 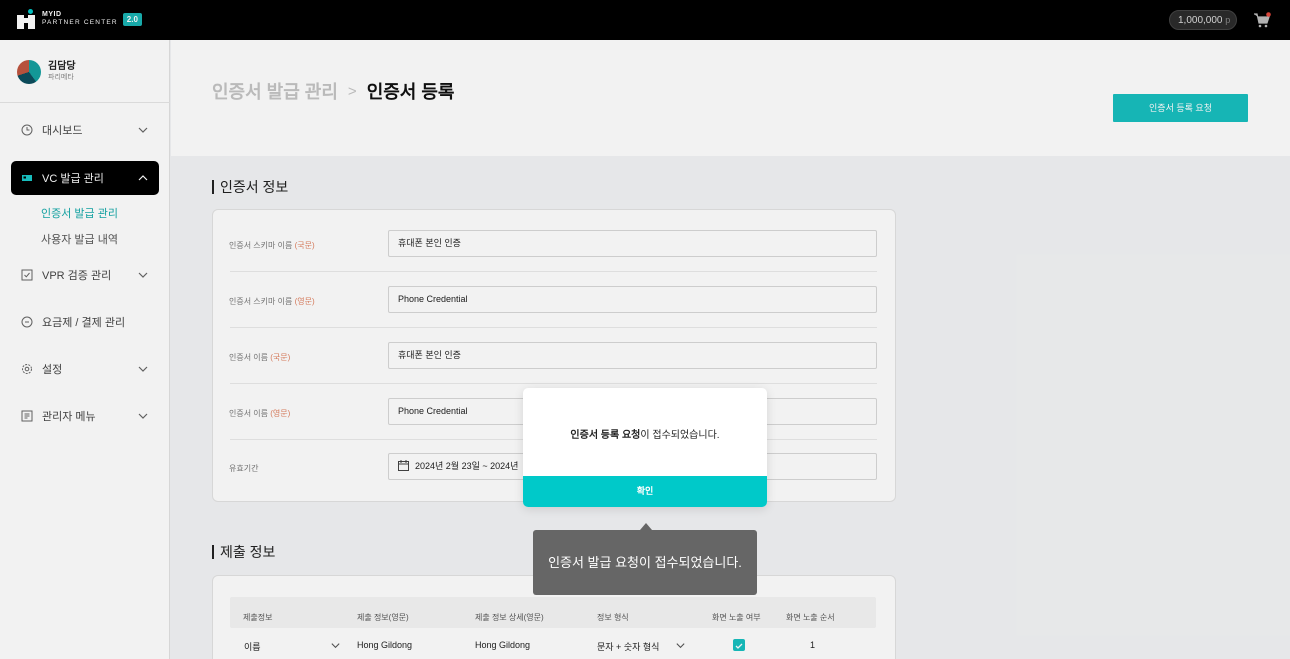 What do you see at coordinates (645, 435) in the screenshot?
I see `dialog-message: 인증서 등록 요청이 접수되었습니다.` at bounding box center [645, 435].